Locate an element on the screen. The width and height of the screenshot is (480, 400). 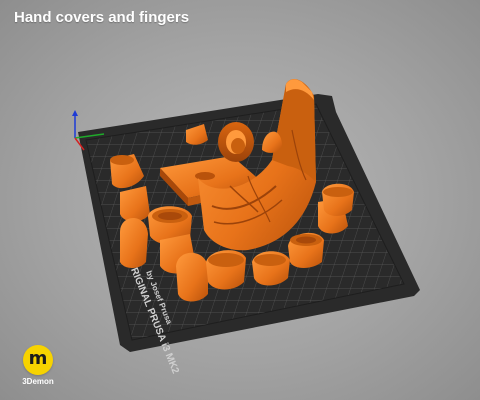
brand-logo: m 3Demon is located at coordinates (38, 365).